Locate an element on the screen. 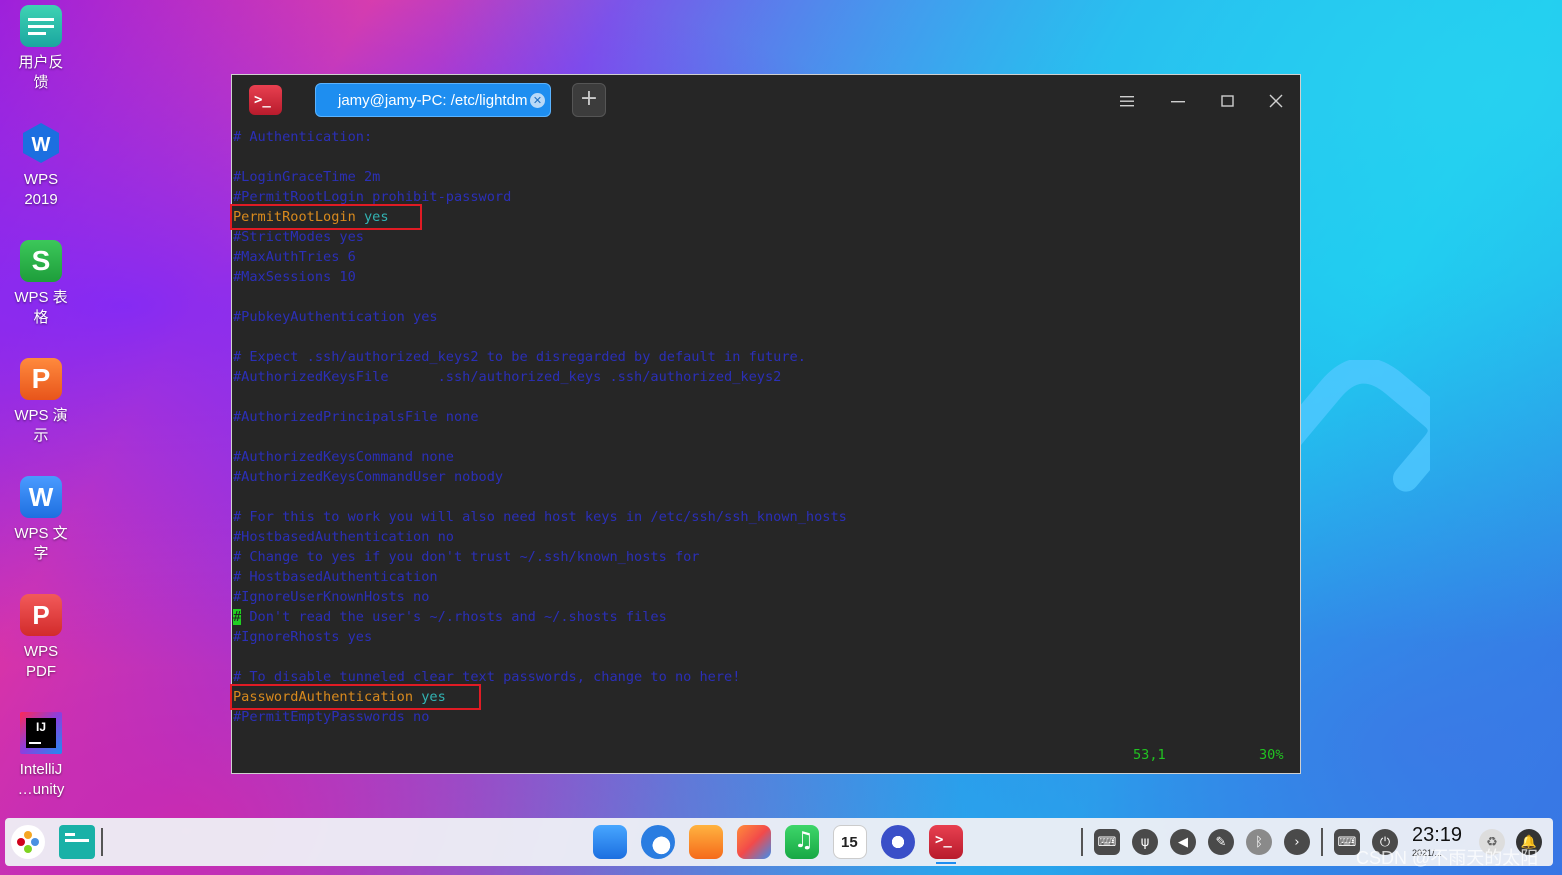 This screenshot has height=875, width=1562. feedback-icon is located at coordinates (41, 26).